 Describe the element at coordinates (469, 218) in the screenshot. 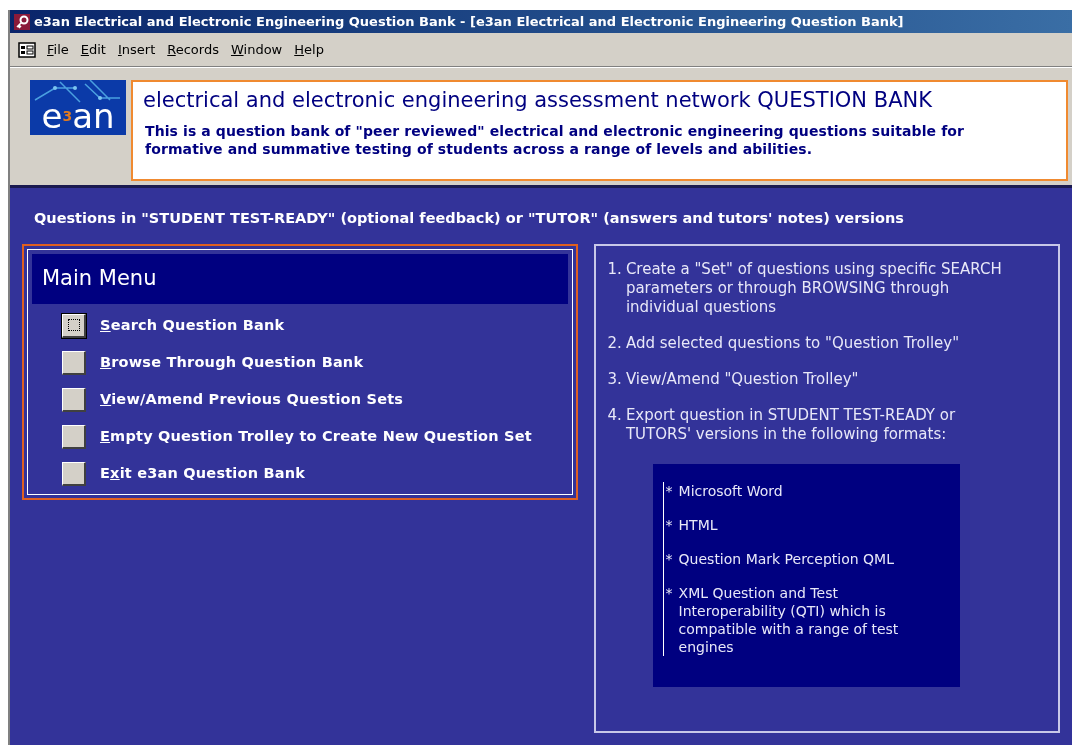

I see `subtitle: Questions in "STUDENT TEST-READY" (optional feedback) or "TUTOR" (answers and tutors' notes) versions` at that location.